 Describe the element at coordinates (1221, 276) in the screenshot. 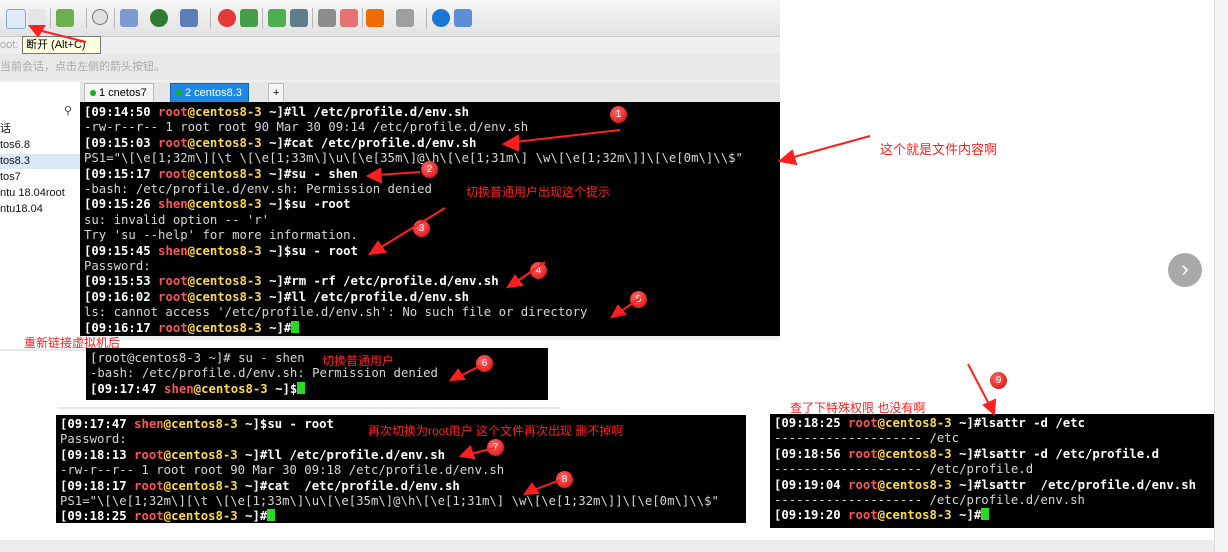

I see `right-scrollbar` at that location.